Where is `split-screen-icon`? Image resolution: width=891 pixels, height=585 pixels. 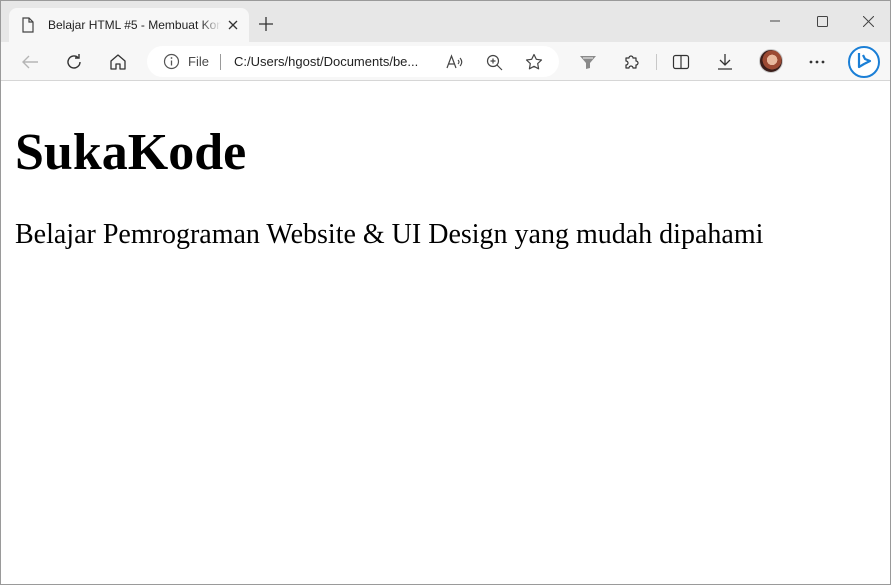 split-screen-icon is located at coordinates (681, 62).